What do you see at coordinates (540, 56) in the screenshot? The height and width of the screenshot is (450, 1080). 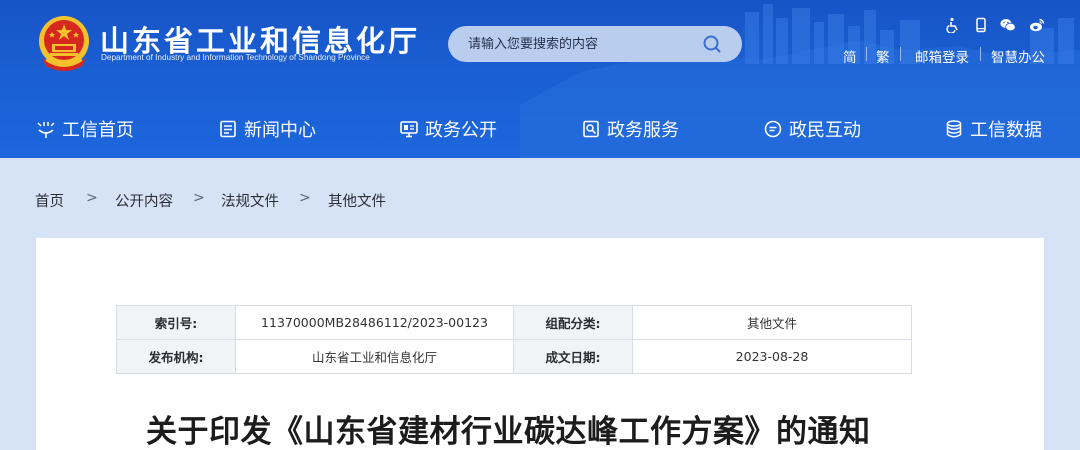 I see `top-links: 简 繁 邮箱登录 智慧办公` at bounding box center [540, 56].